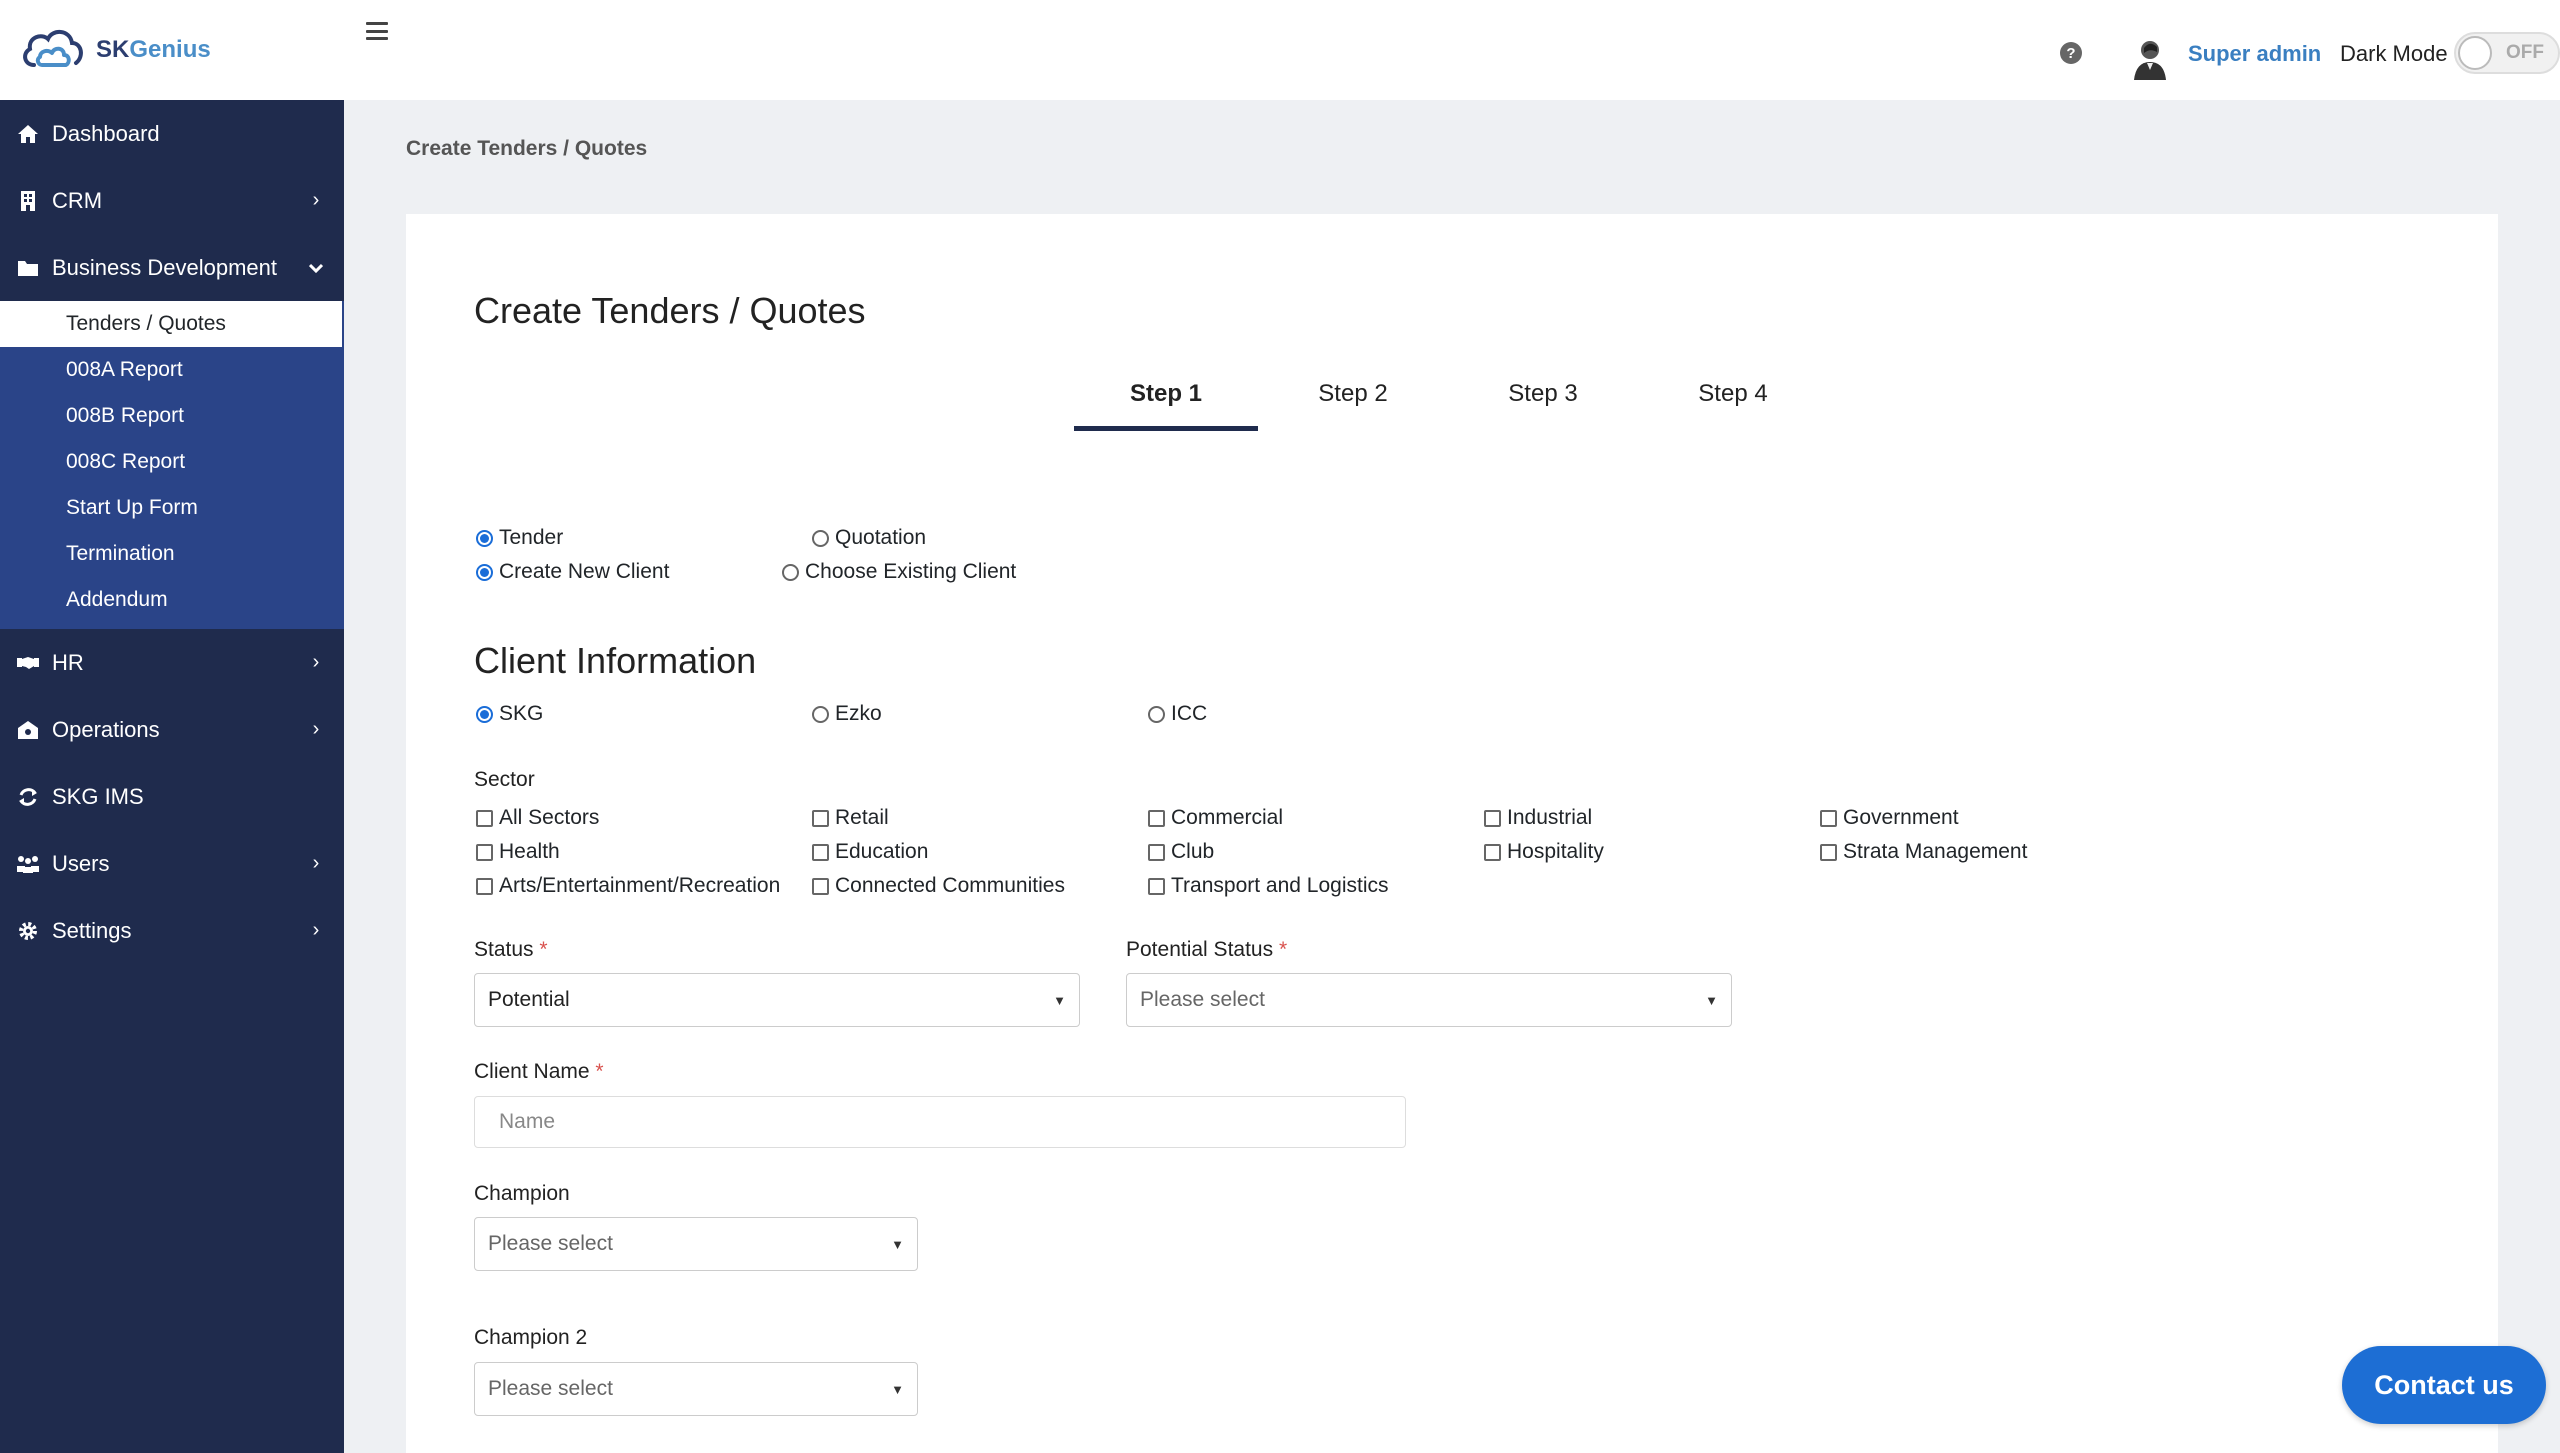  What do you see at coordinates (644, 886) in the screenshot?
I see `checkbox-arts-entertainment-recreation: Arts/Entertainment/Recreation` at bounding box center [644, 886].